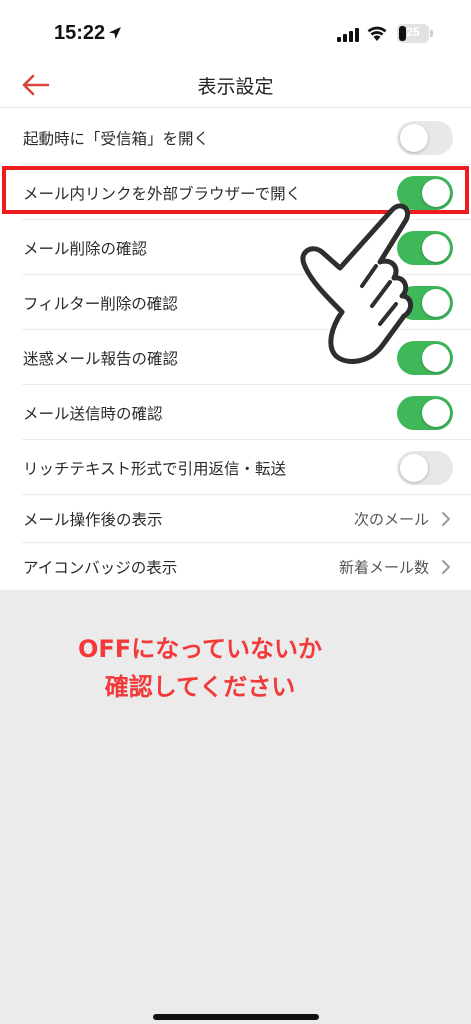  What do you see at coordinates (162, 193) in the screenshot?
I see `setting-label: メール内リンクを外部ブラウザーで開く` at bounding box center [162, 193].